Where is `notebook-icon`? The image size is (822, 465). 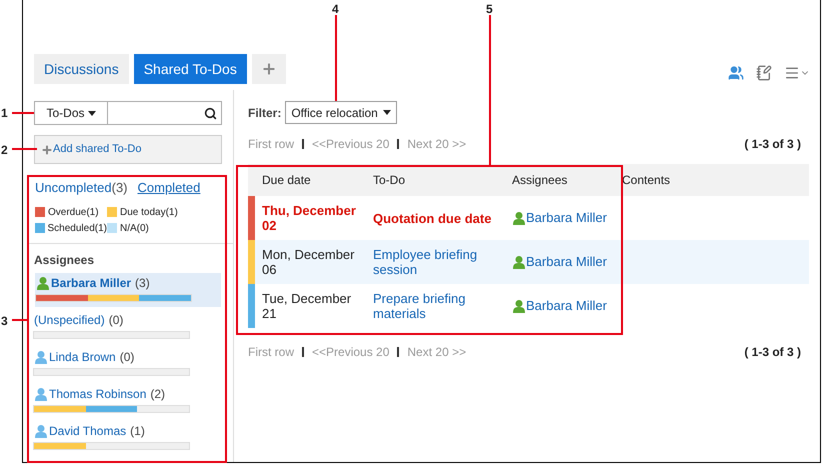
notebook-icon is located at coordinates (764, 73).